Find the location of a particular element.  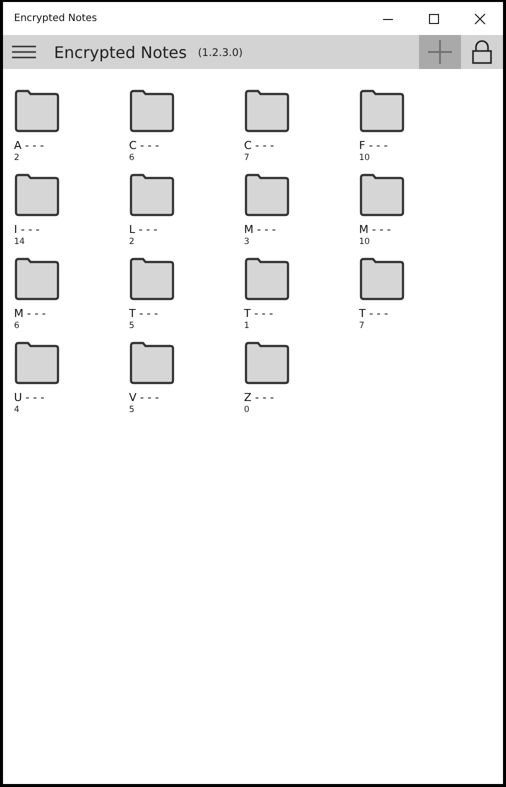

menu-icon is located at coordinates (24, 52).